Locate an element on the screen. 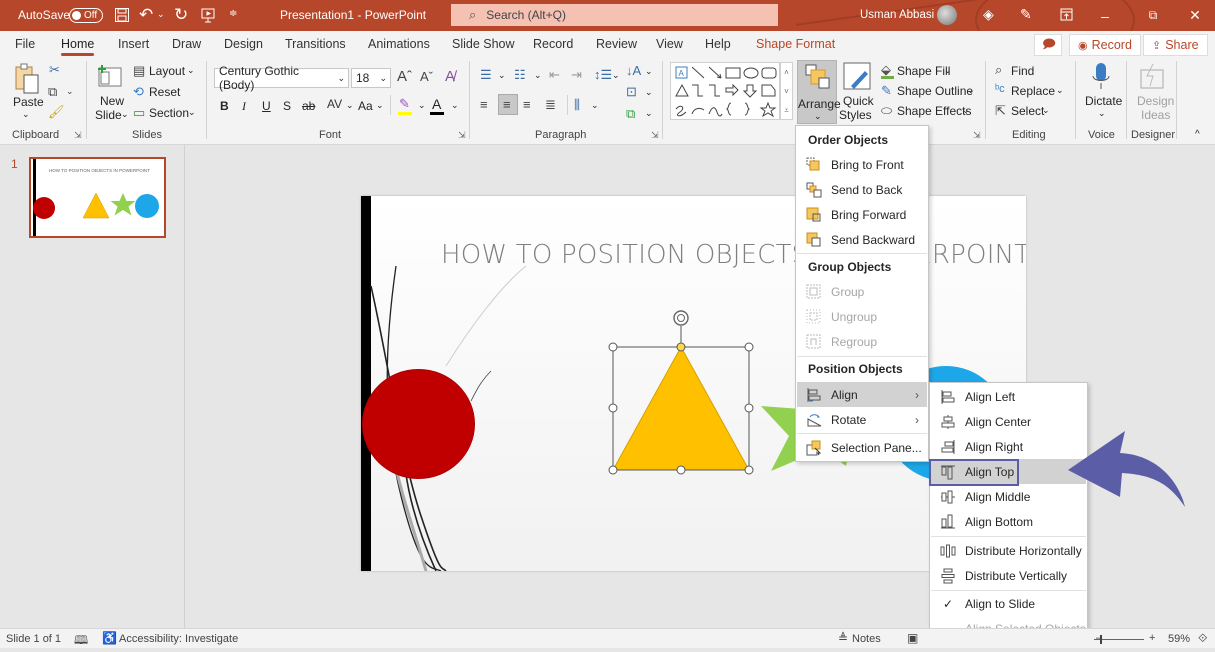  layout-button: Layout is located at coordinates (167, 71).